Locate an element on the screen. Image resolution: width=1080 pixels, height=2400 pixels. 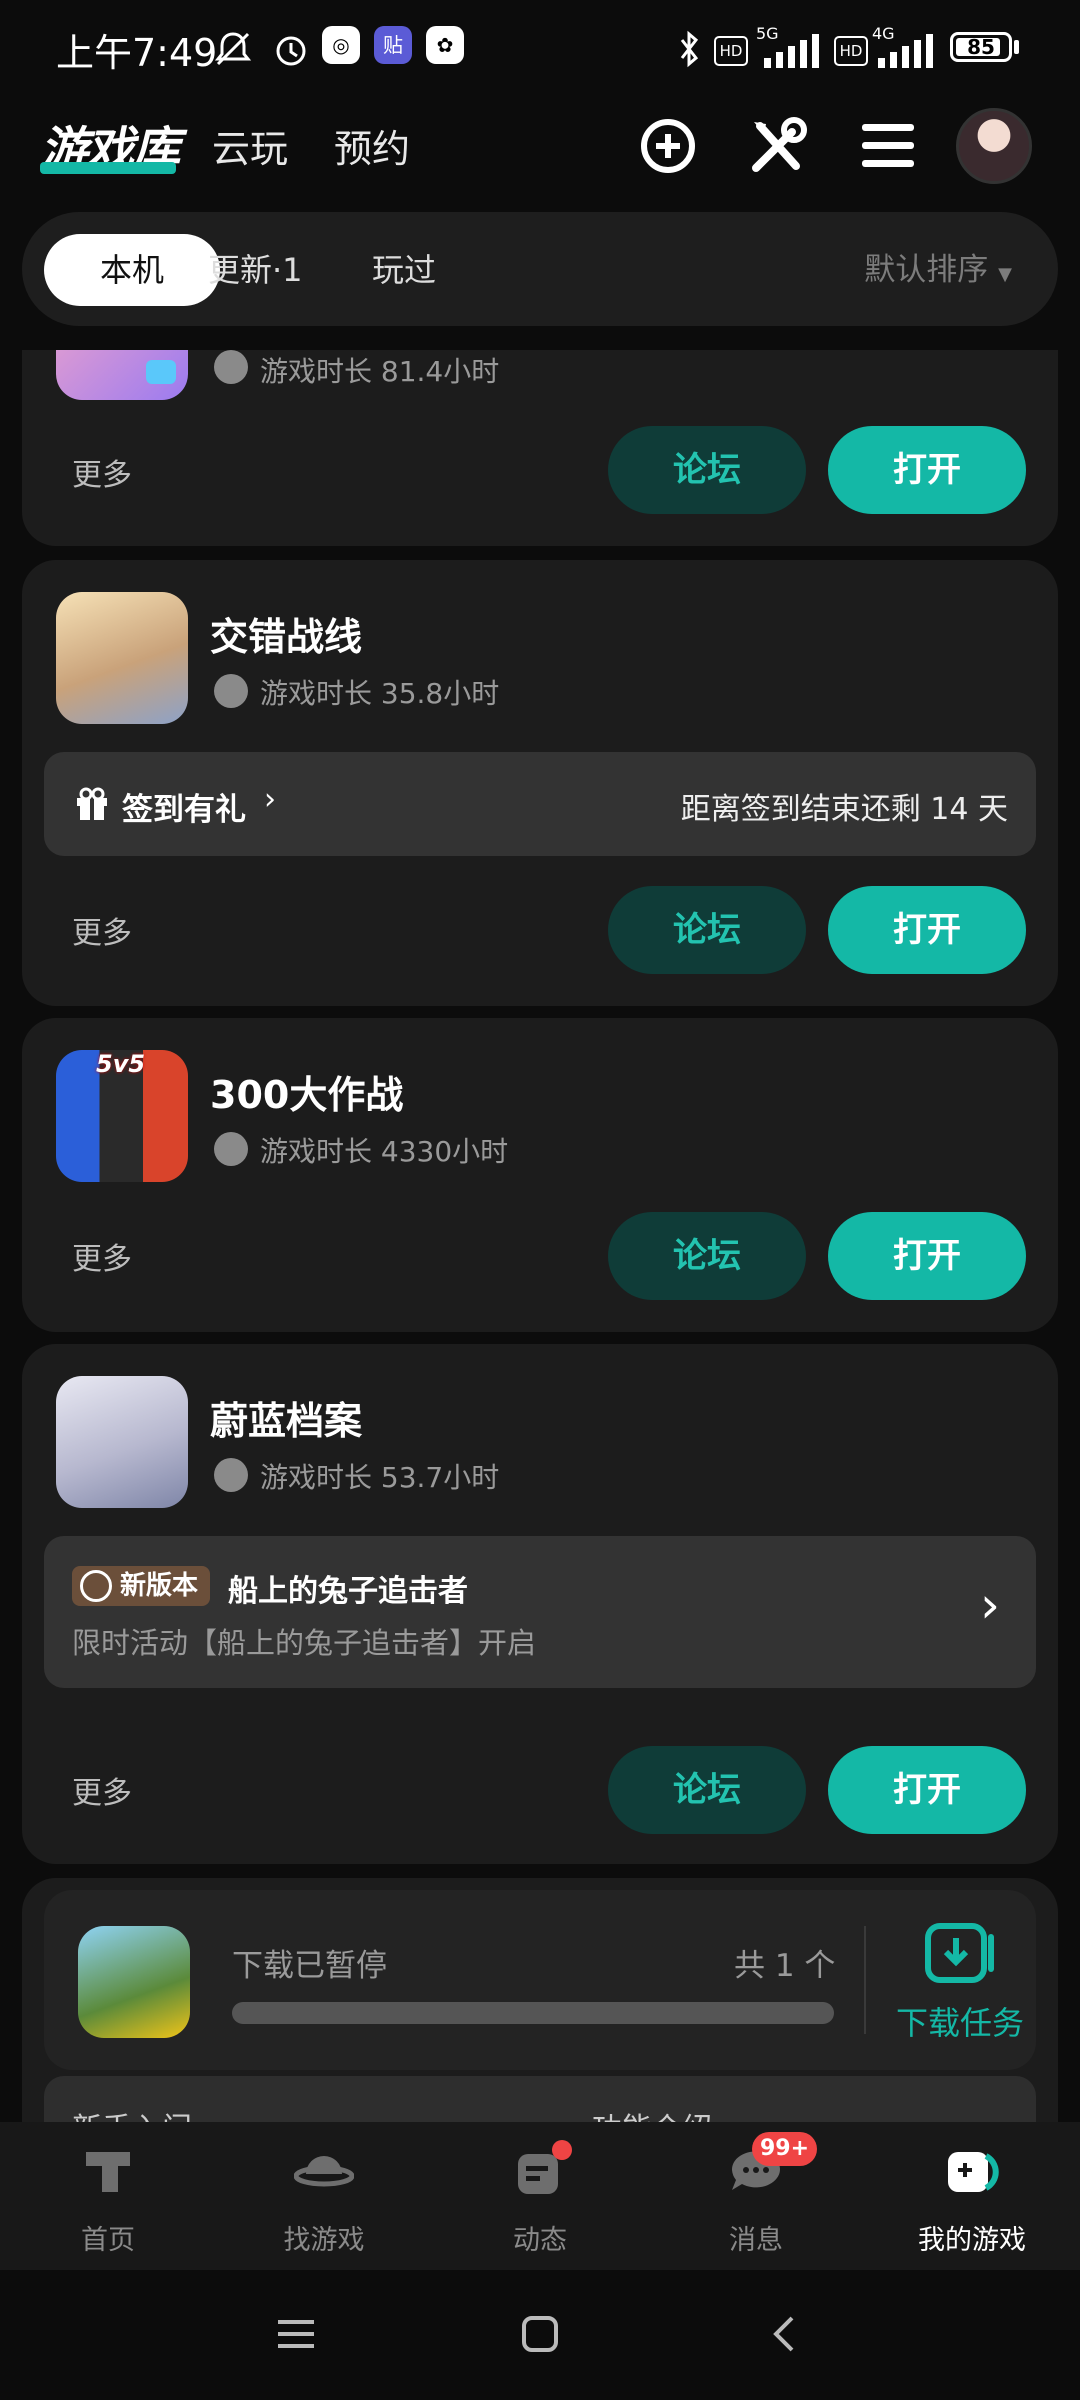
my-games-icon is located at coordinates (973, 2172).